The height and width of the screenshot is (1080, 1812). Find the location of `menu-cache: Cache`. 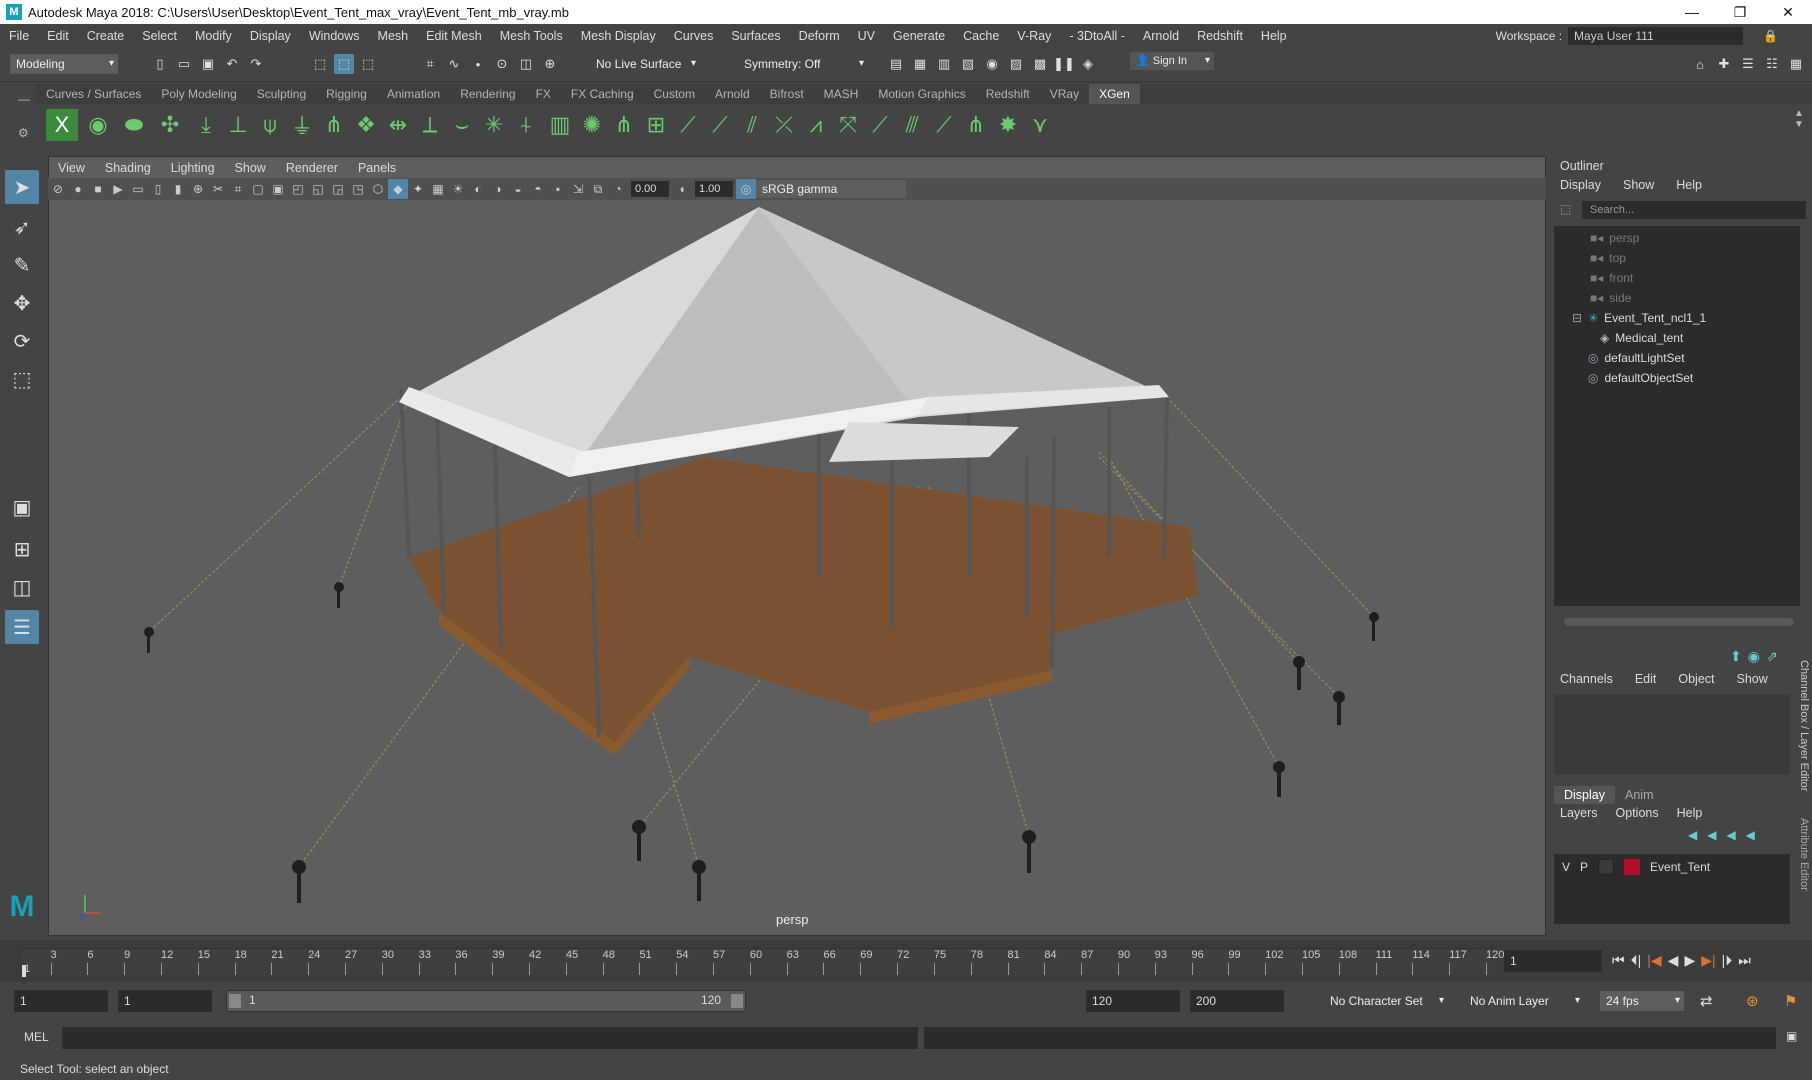

menu-cache: Cache is located at coordinates (981, 36).